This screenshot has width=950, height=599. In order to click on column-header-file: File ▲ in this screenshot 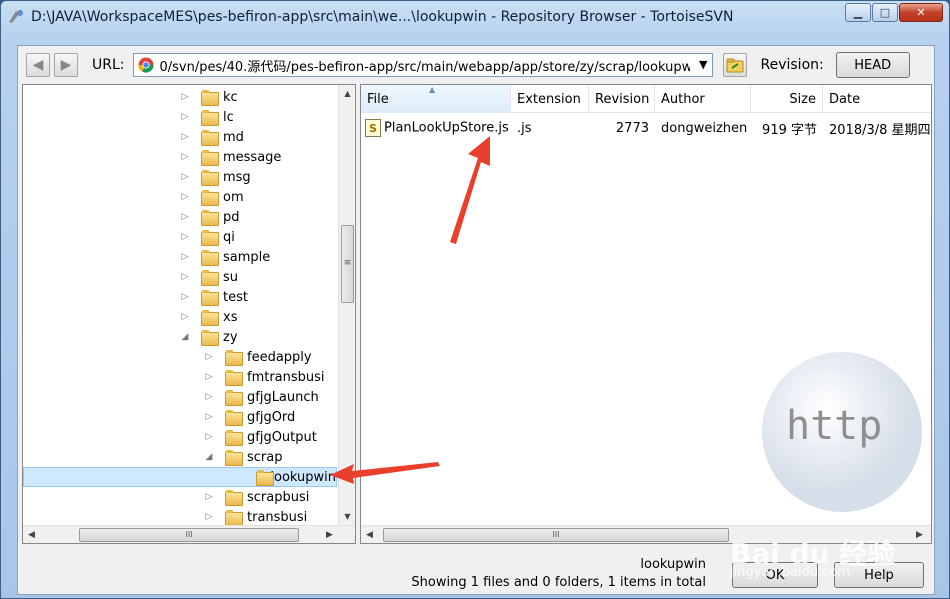, I will do `click(436, 99)`.